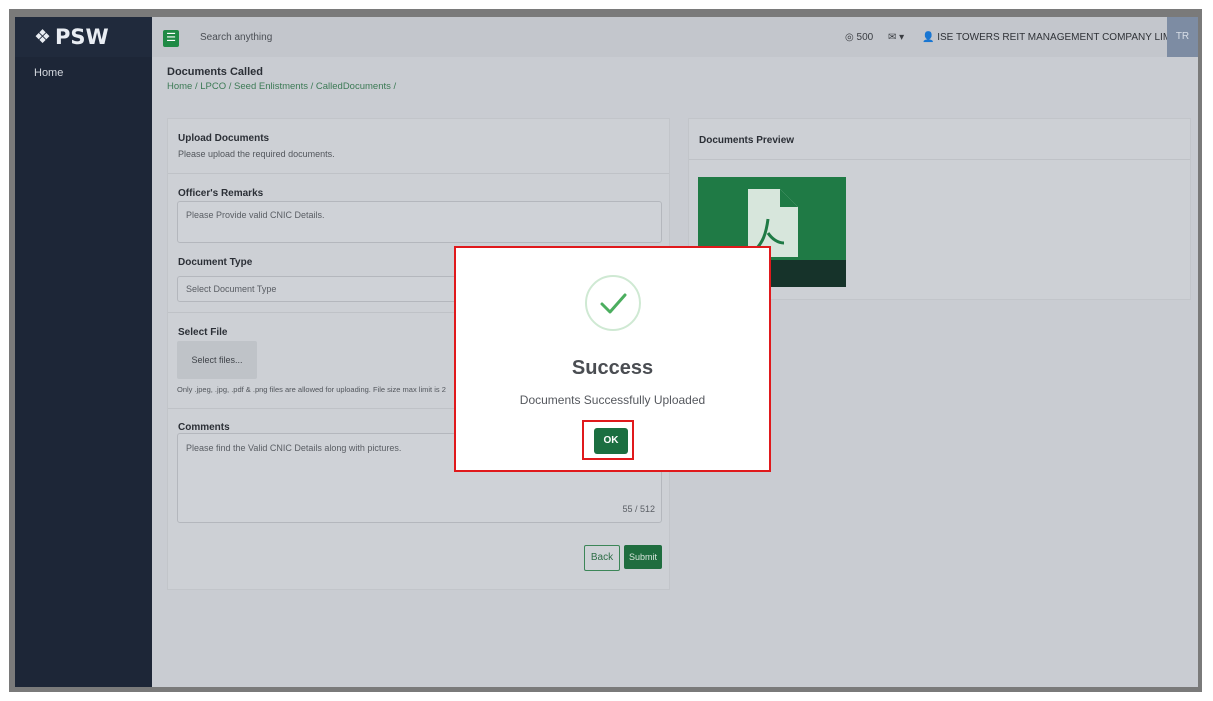  I want to click on select-file-label: Select File, so click(203, 332).